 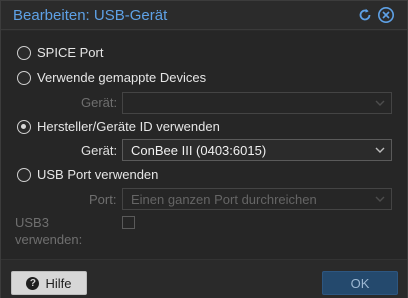 I want to click on vendor-device-value: ConBee III (0403:6015), so click(x=199, y=150).